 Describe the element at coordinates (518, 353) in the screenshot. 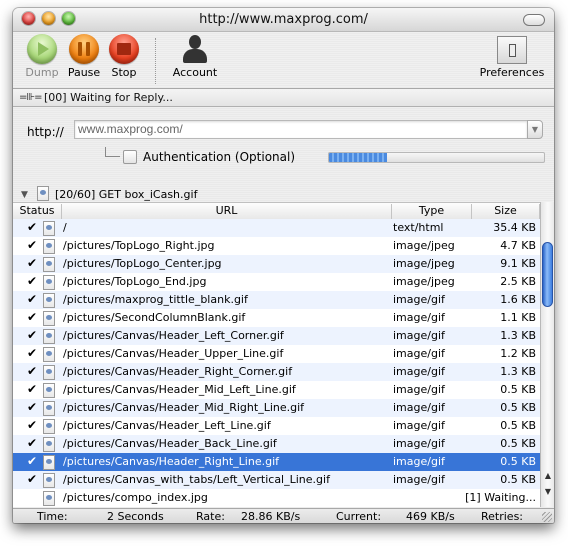

I see `row-size: 1.2 KB` at that location.